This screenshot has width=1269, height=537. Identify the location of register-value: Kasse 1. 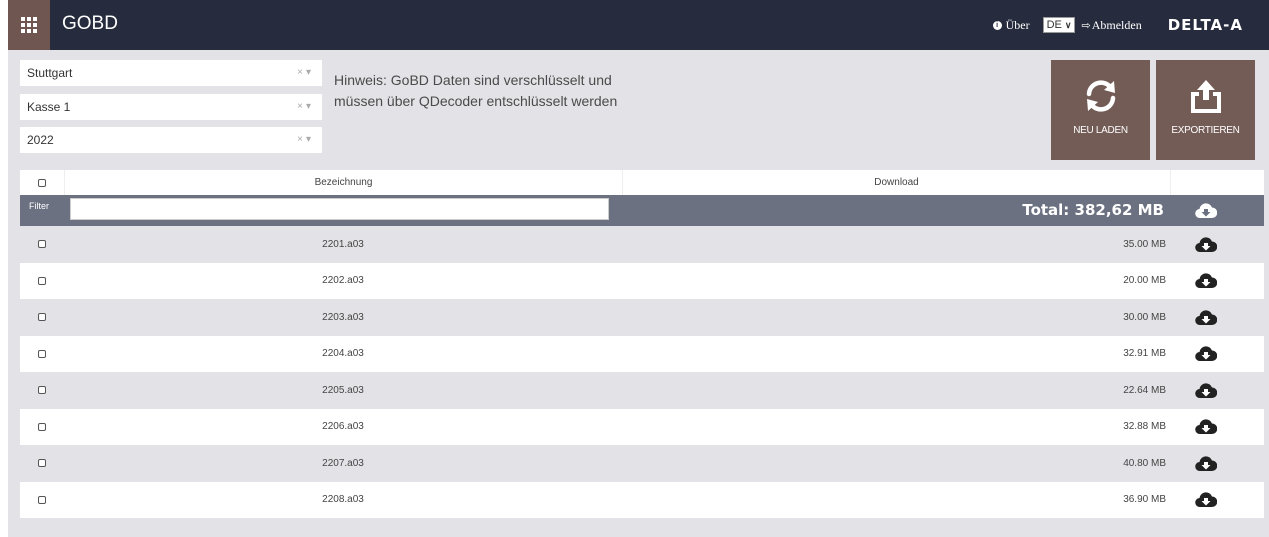
(49, 107).